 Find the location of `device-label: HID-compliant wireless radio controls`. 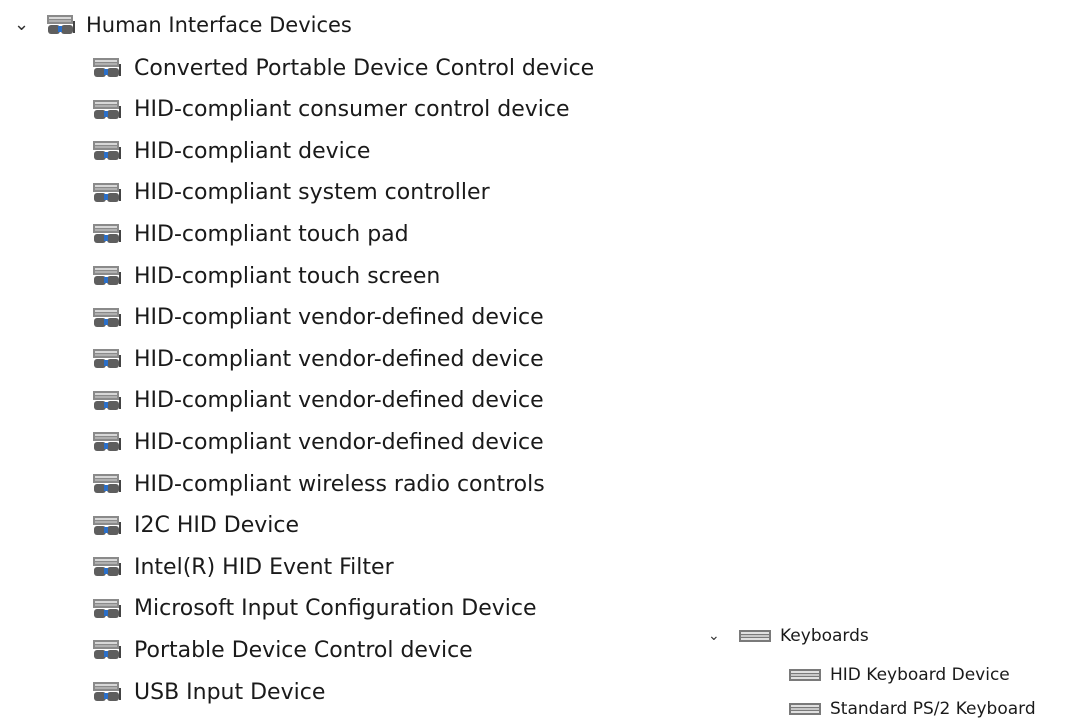

device-label: HID-compliant wireless radio controls is located at coordinates (339, 484).